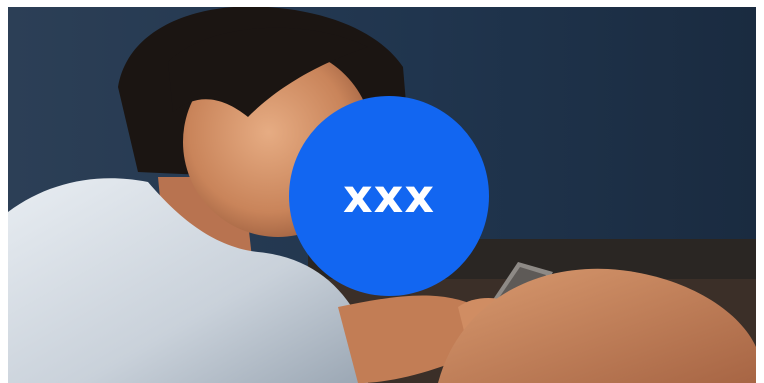 This screenshot has width=764, height=383. I want to click on censor-badge: xxx, so click(389, 196).